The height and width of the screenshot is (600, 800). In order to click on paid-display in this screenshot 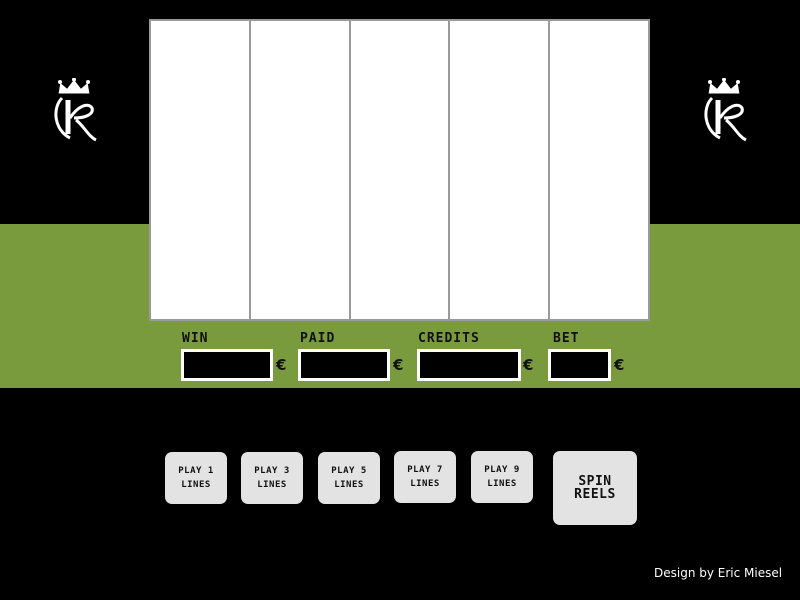, I will do `click(344, 365)`.